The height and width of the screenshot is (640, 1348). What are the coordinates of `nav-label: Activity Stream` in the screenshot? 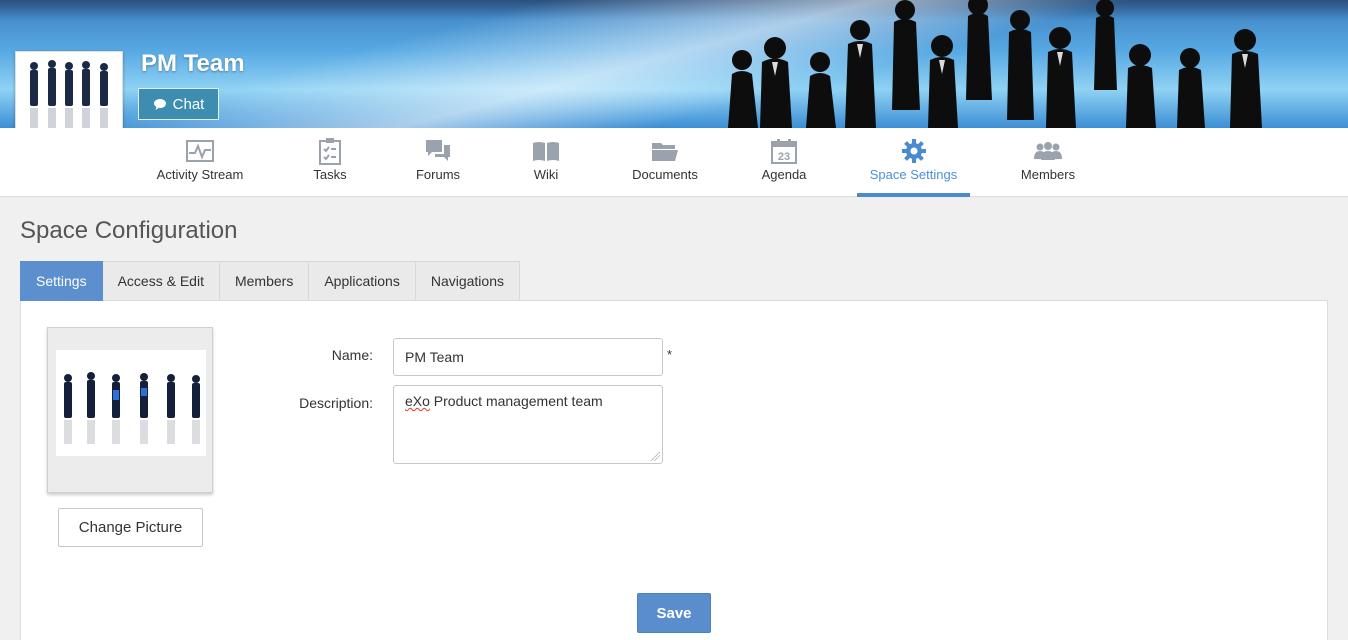 It's located at (200, 174).